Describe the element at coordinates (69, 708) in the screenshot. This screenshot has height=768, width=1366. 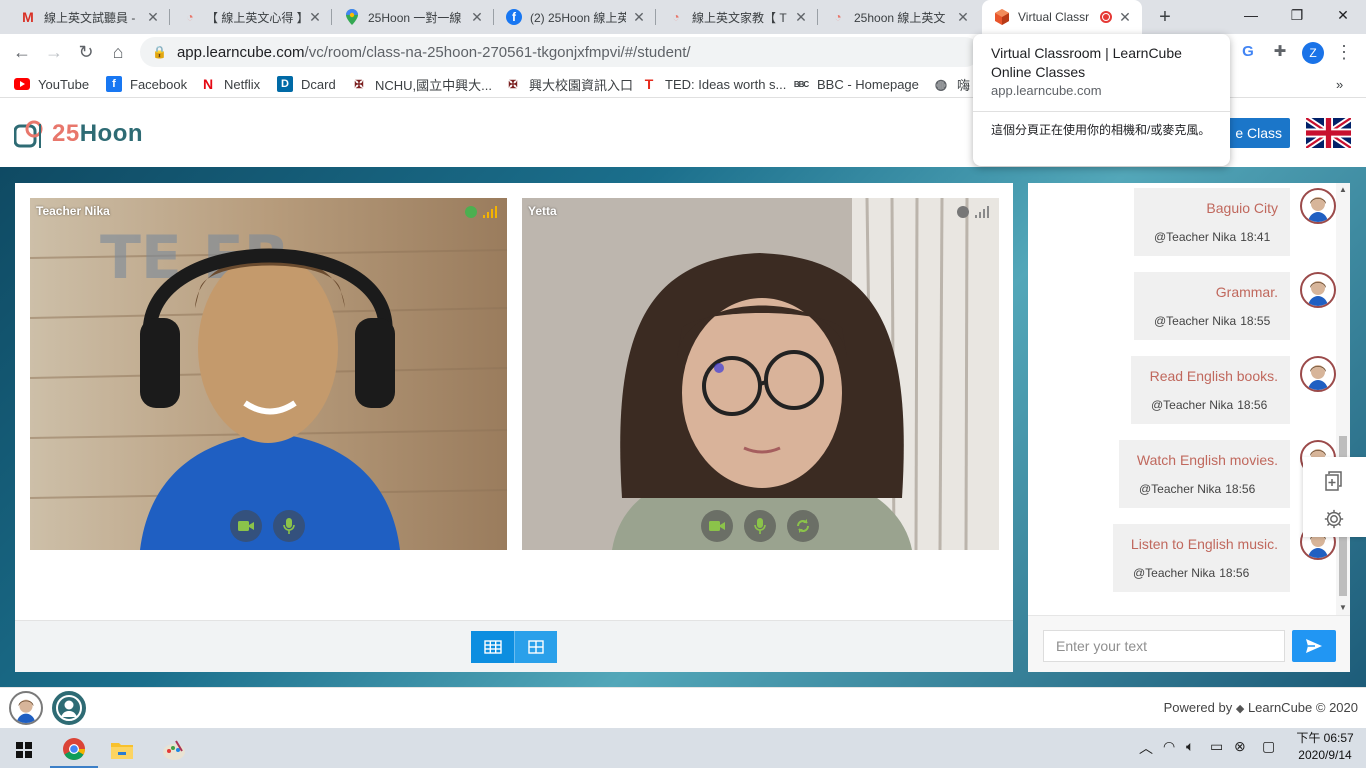
I see `user-avatar-icon` at that location.